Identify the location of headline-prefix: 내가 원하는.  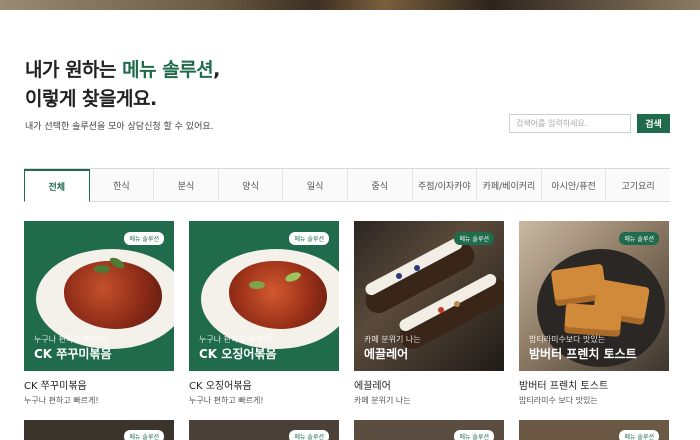
(74, 70).